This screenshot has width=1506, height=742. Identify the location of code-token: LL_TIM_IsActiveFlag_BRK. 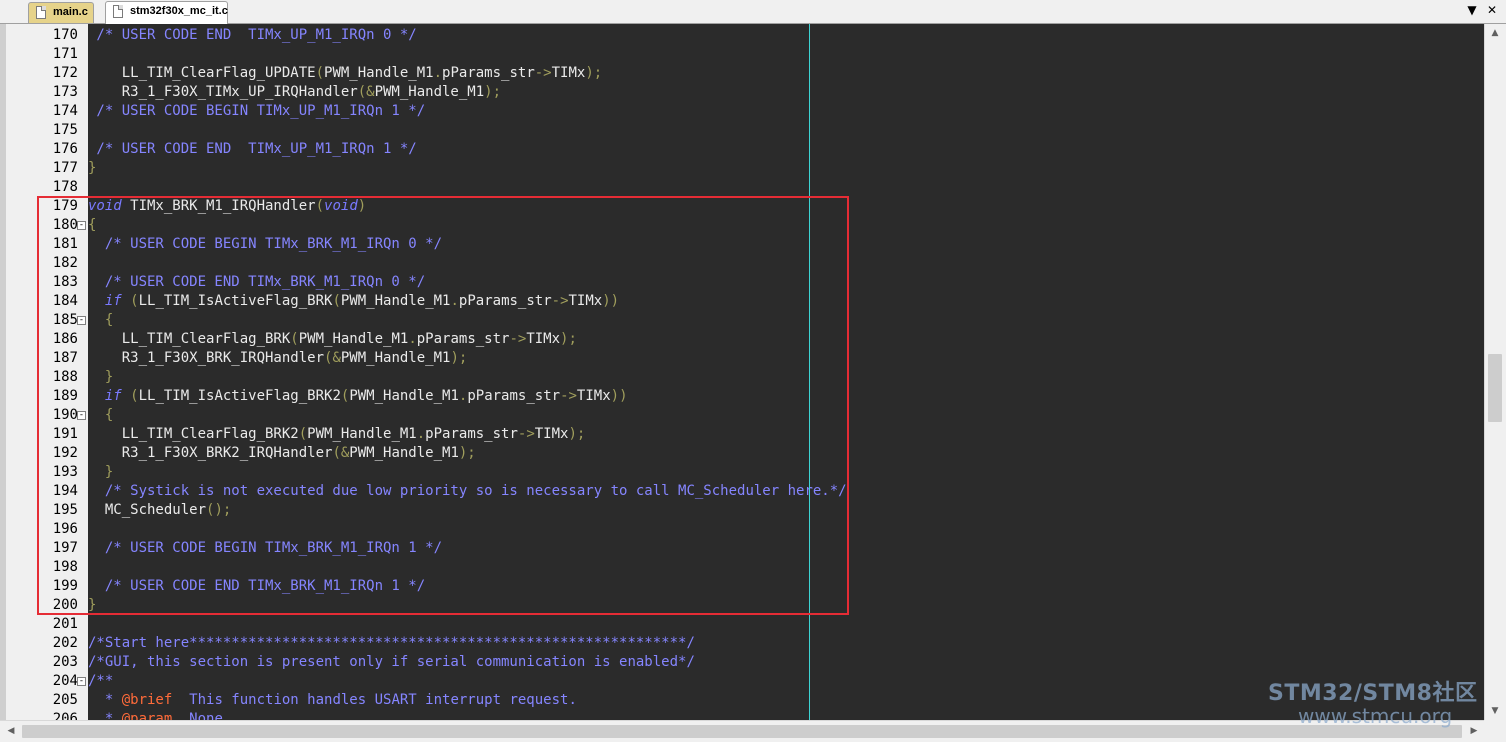
(235, 301).